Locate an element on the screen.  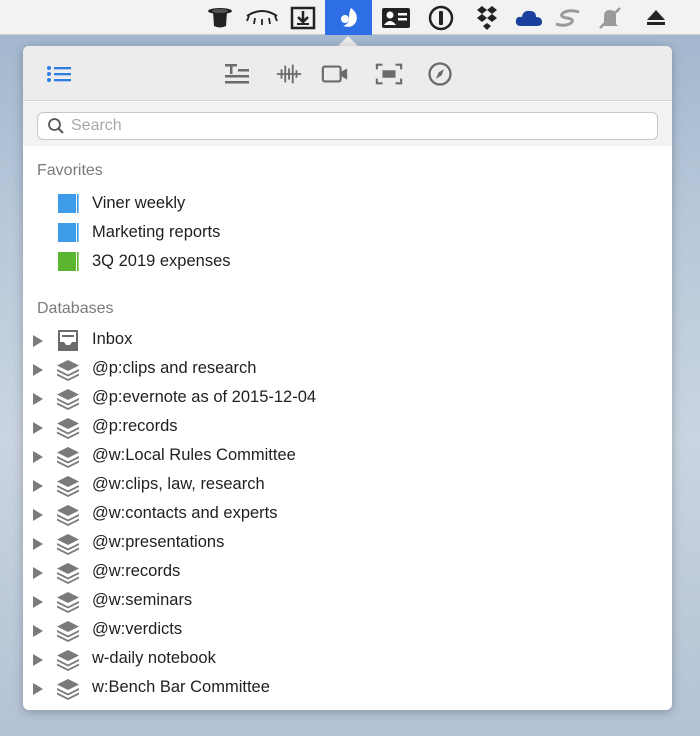
menu-bar is located at coordinates (350, 17).